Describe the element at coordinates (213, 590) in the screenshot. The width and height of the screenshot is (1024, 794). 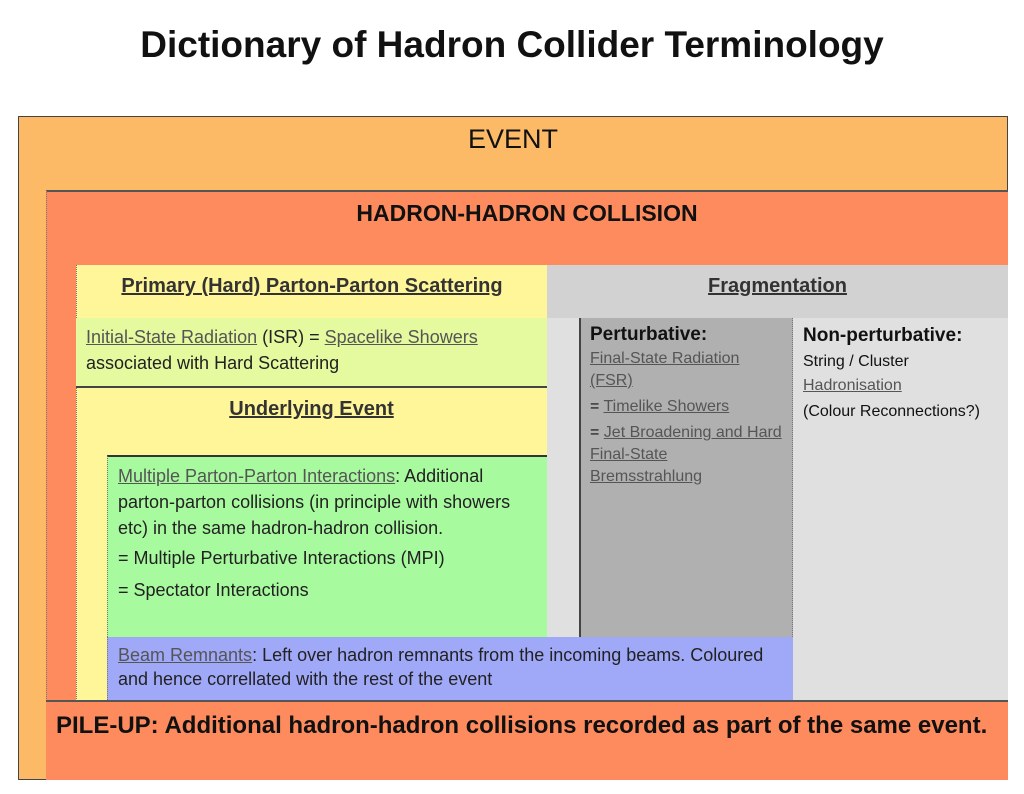
I see `mpi-eq2: = Spectator Interactions` at that location.